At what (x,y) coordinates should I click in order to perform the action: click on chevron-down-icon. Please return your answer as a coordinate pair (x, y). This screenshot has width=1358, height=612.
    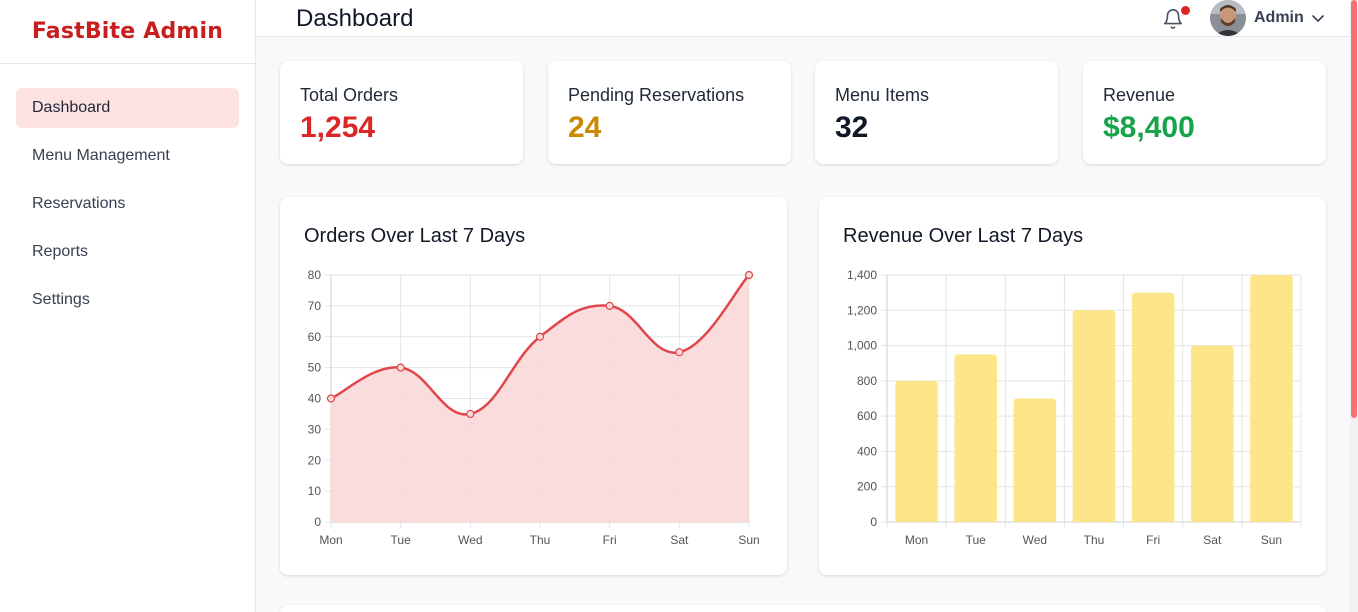
    Looking at the image, I should click on (1318, 18).